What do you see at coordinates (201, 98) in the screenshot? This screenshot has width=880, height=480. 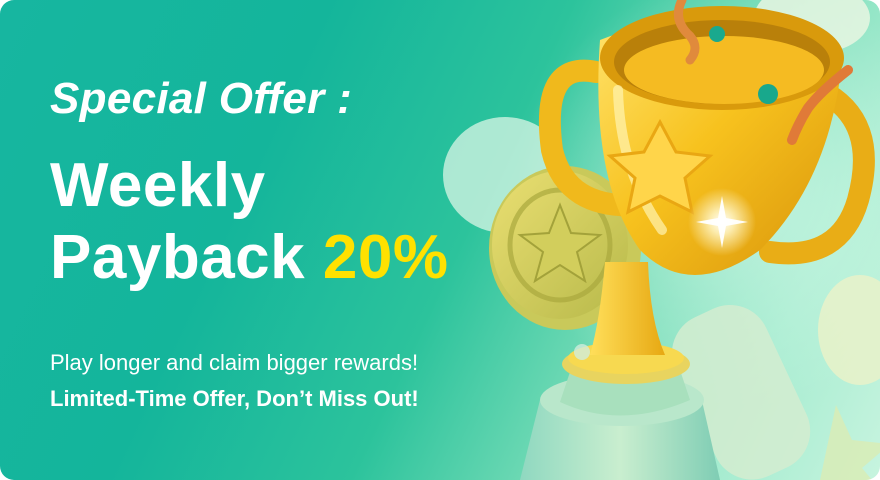 I see `eyebrow-title: Special Offer :` at bounding box center [201, 98].